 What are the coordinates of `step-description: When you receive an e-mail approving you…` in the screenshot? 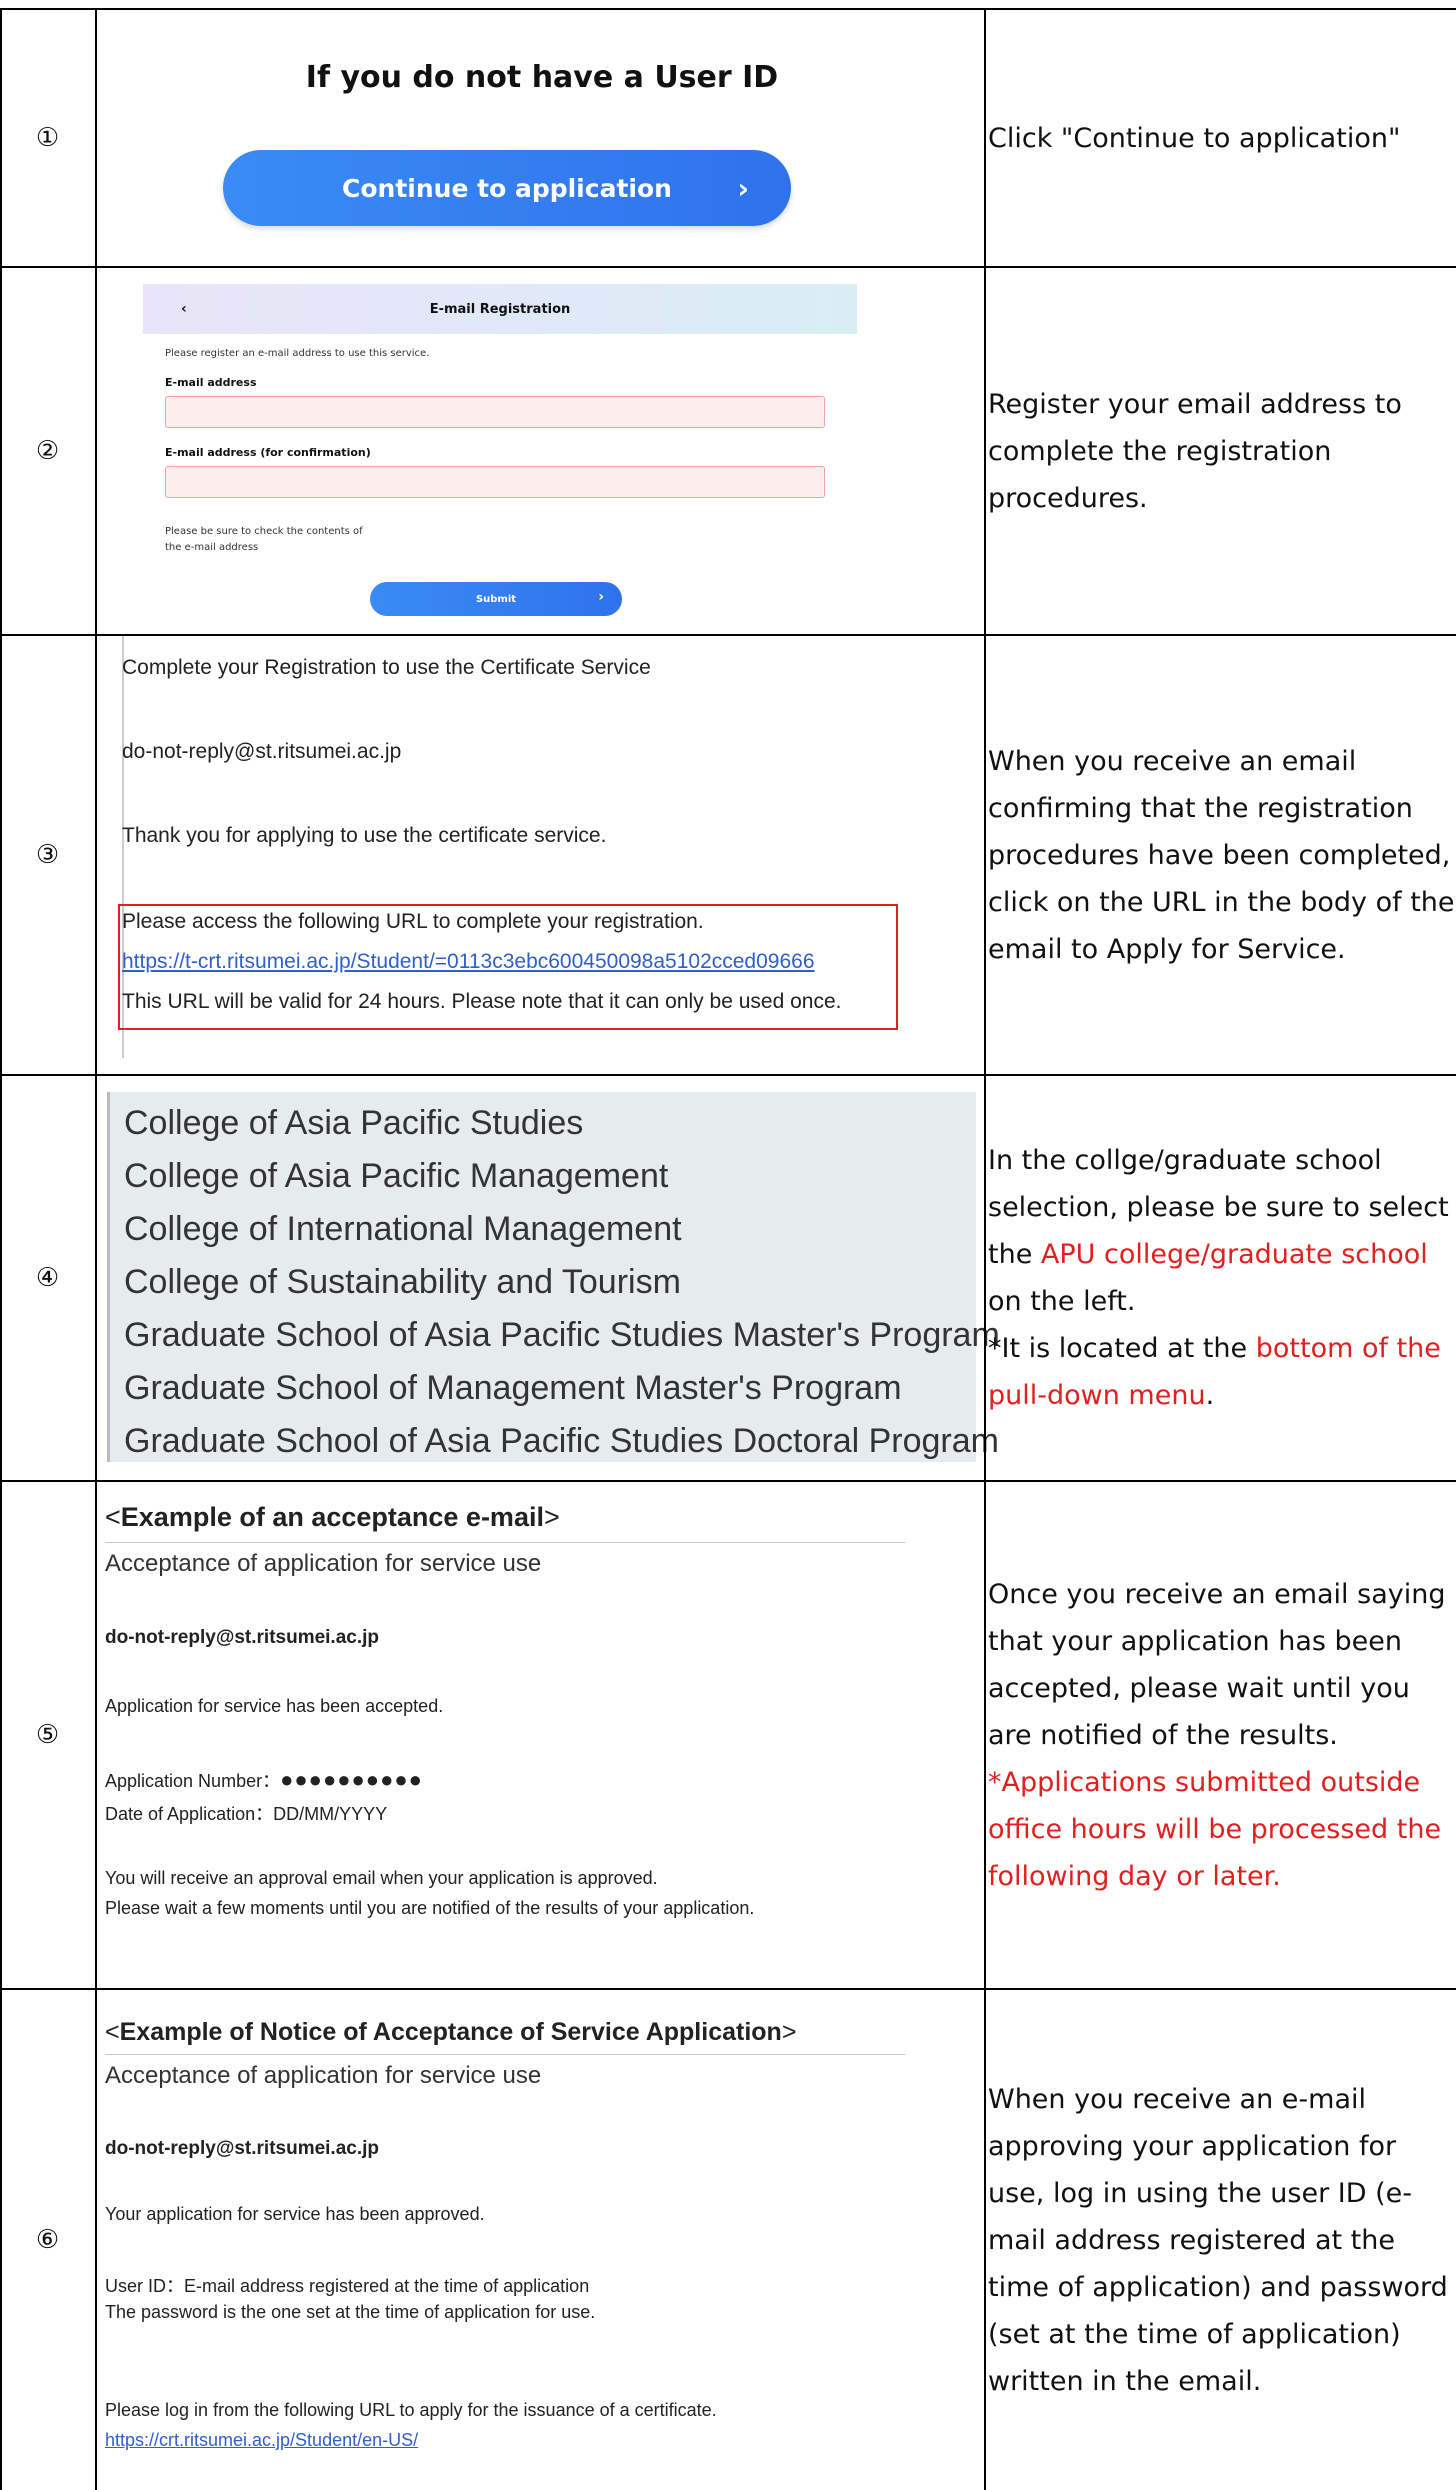 It's located at (1222, 2240).